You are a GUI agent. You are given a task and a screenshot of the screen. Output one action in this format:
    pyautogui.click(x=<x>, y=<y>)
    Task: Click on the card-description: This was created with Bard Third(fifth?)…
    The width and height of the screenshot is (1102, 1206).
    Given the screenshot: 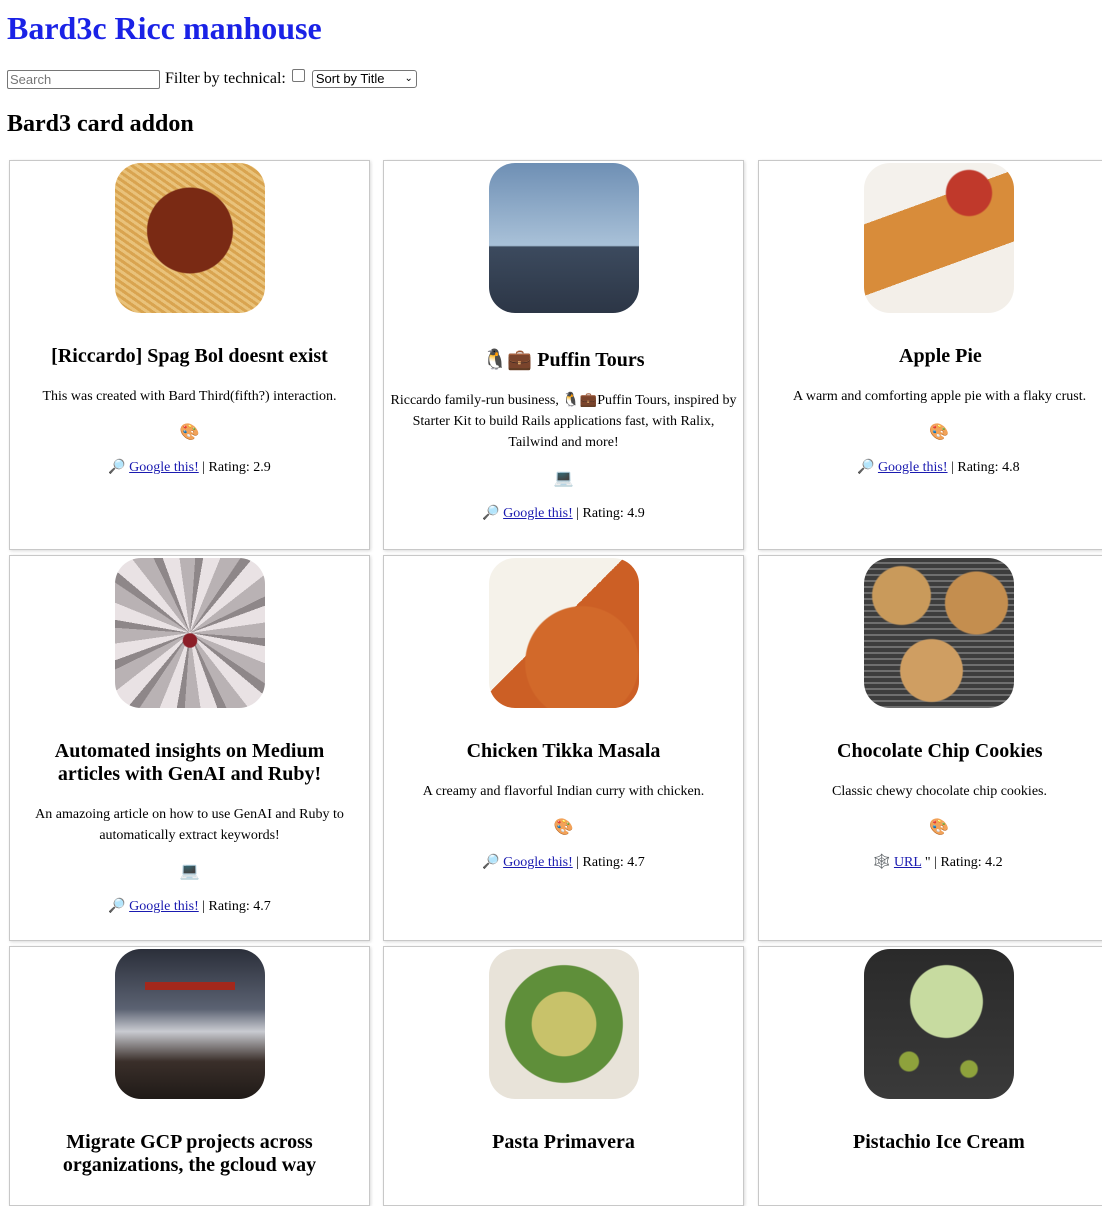 What is the action you would take?
    pyautogui.click(x=189, y=396)
    